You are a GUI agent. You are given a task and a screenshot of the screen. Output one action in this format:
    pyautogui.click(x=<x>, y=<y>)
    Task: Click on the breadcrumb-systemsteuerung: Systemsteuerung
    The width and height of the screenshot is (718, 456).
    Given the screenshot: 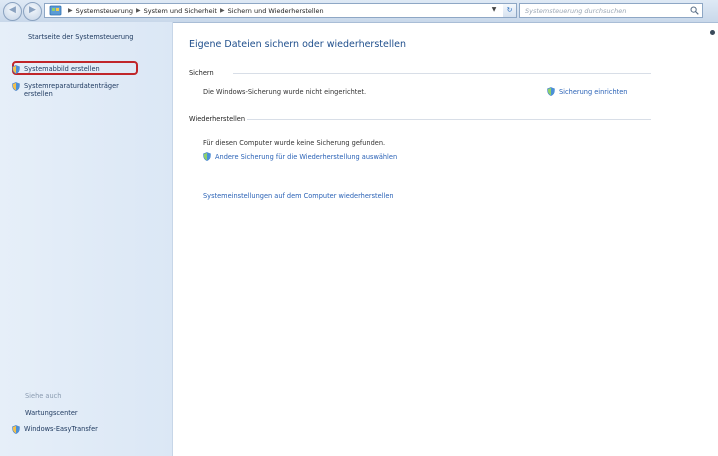 What is the action you would take?
    pyautogui.click(x=104, y=11)
    